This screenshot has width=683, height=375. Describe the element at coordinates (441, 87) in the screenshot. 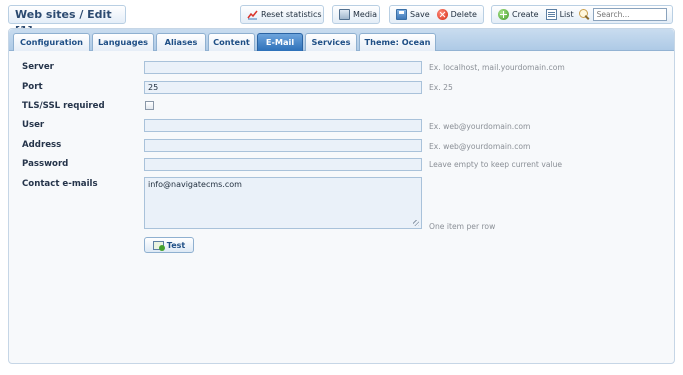

I see `port-hint: Ex. 25` at that location.